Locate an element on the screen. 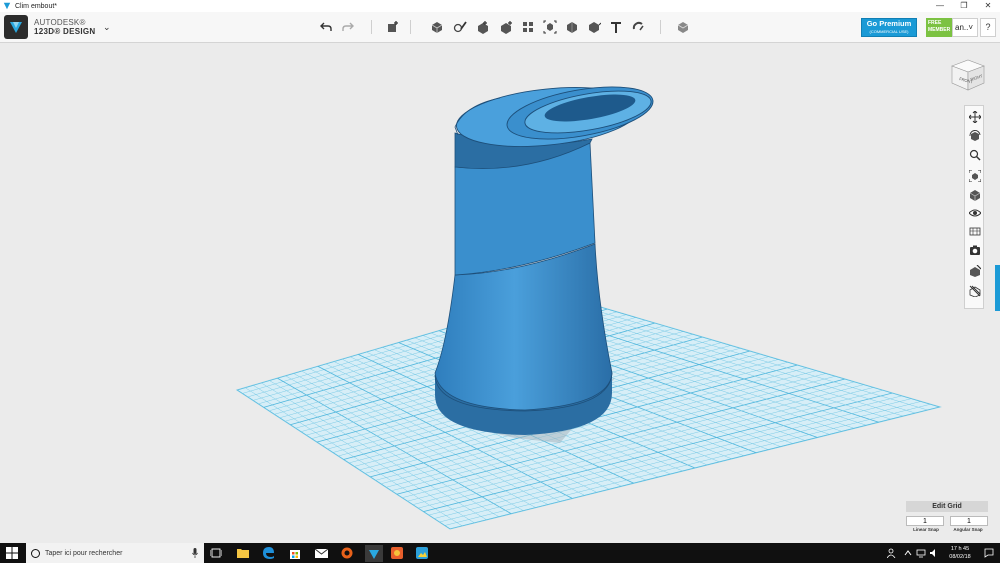 The image size is (1000, 563). task-view-icon is located at coordinates (216, 553).